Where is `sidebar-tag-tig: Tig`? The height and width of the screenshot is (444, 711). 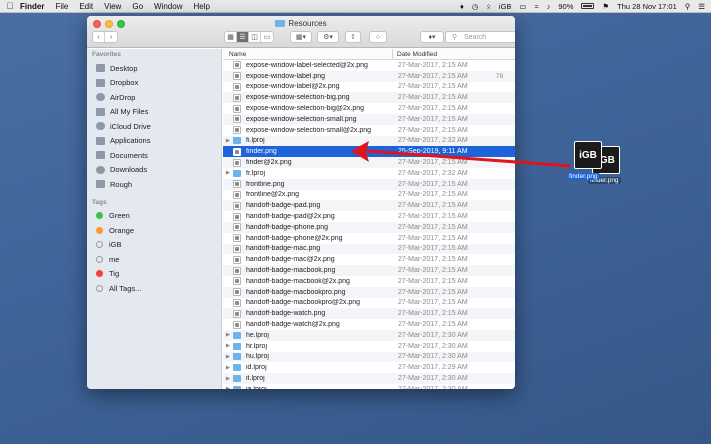 sidebar-tag-tig: Tig is located at coordinates (154, 274).